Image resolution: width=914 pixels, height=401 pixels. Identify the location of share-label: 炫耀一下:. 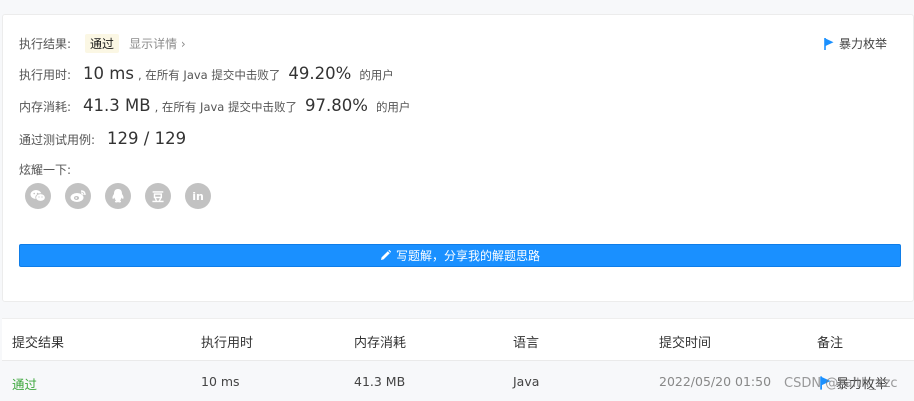
(45, 170).